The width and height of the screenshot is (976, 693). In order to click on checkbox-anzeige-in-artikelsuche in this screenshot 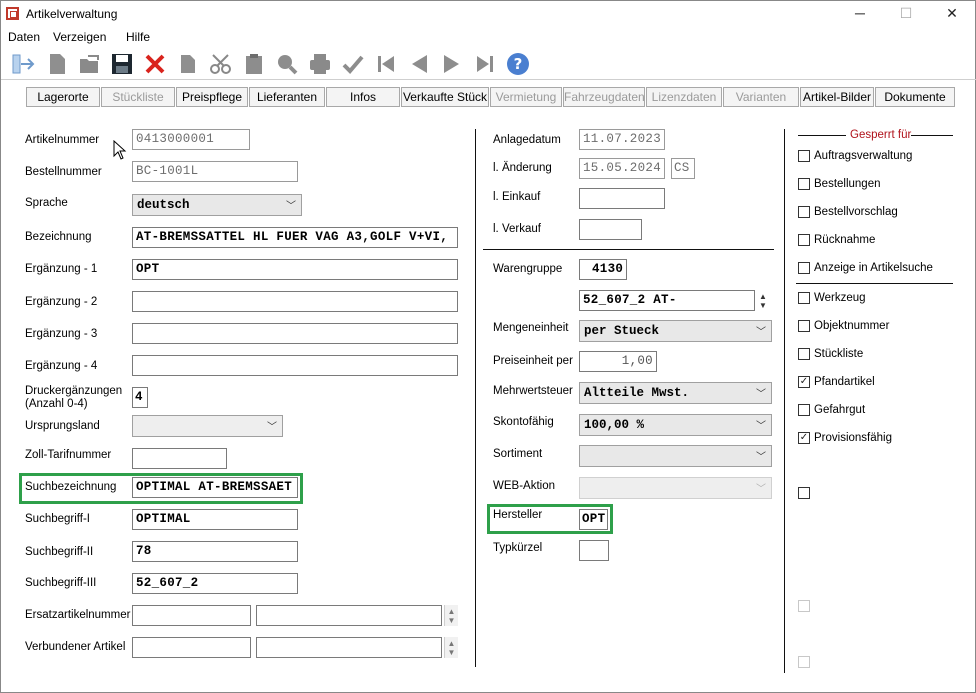, I will do `click(804, 268)`.